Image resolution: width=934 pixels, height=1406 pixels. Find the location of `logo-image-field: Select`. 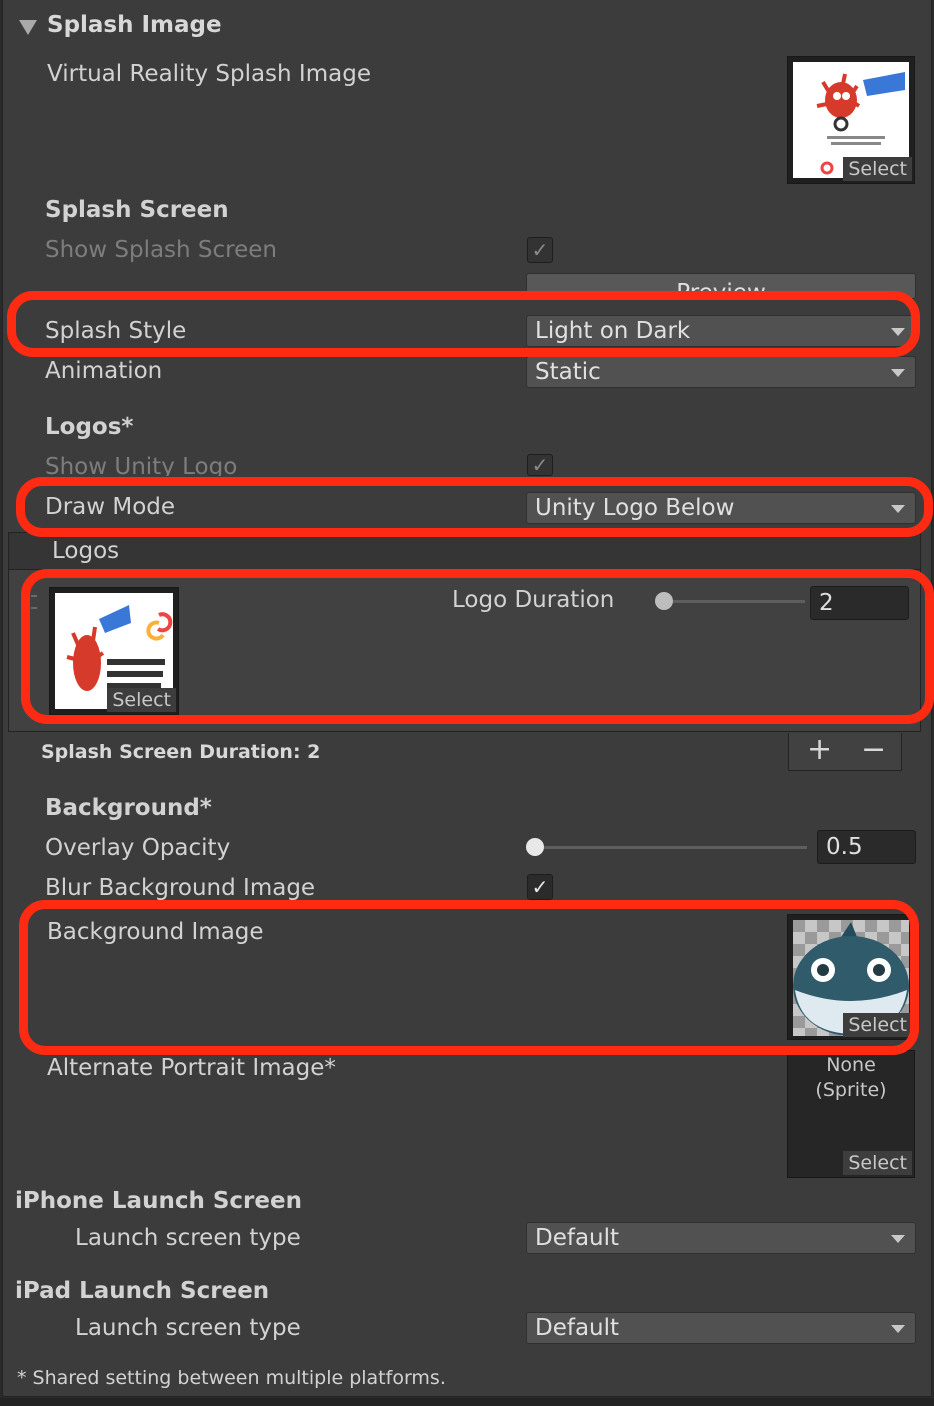

logo-image-field: Select is located at coordinates (114, 651).